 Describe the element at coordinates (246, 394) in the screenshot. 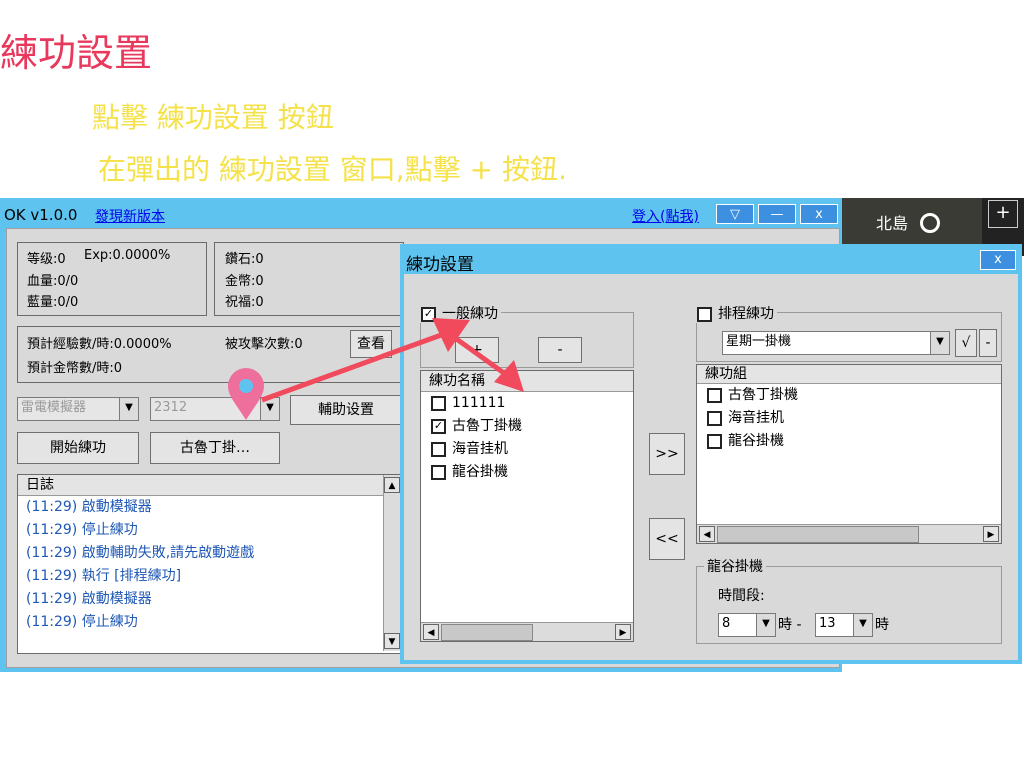

I see `location-pin-icon` at that location.